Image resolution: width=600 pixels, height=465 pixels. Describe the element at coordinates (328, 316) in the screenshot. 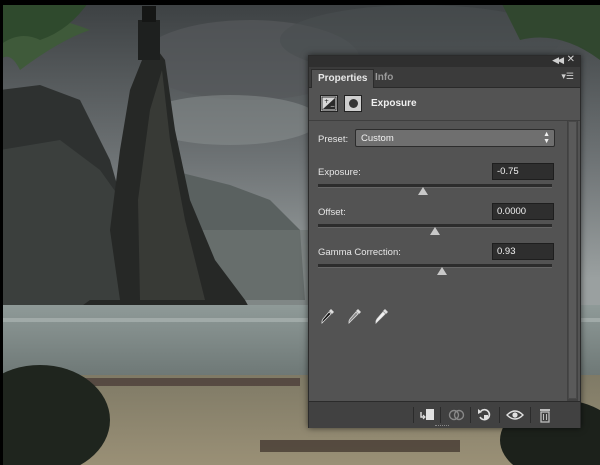

I see `black-point-eyedropper-icon` at that location.